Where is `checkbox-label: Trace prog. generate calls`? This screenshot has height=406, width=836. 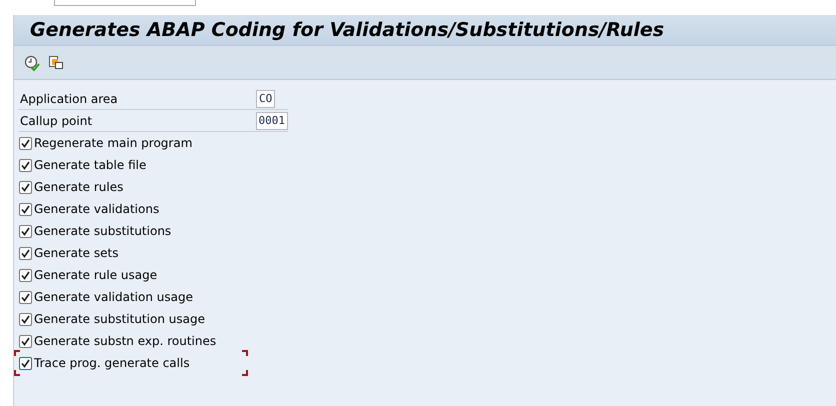 checkbox-label: Trace prog. generate calls is located at coordinates (112, 363).